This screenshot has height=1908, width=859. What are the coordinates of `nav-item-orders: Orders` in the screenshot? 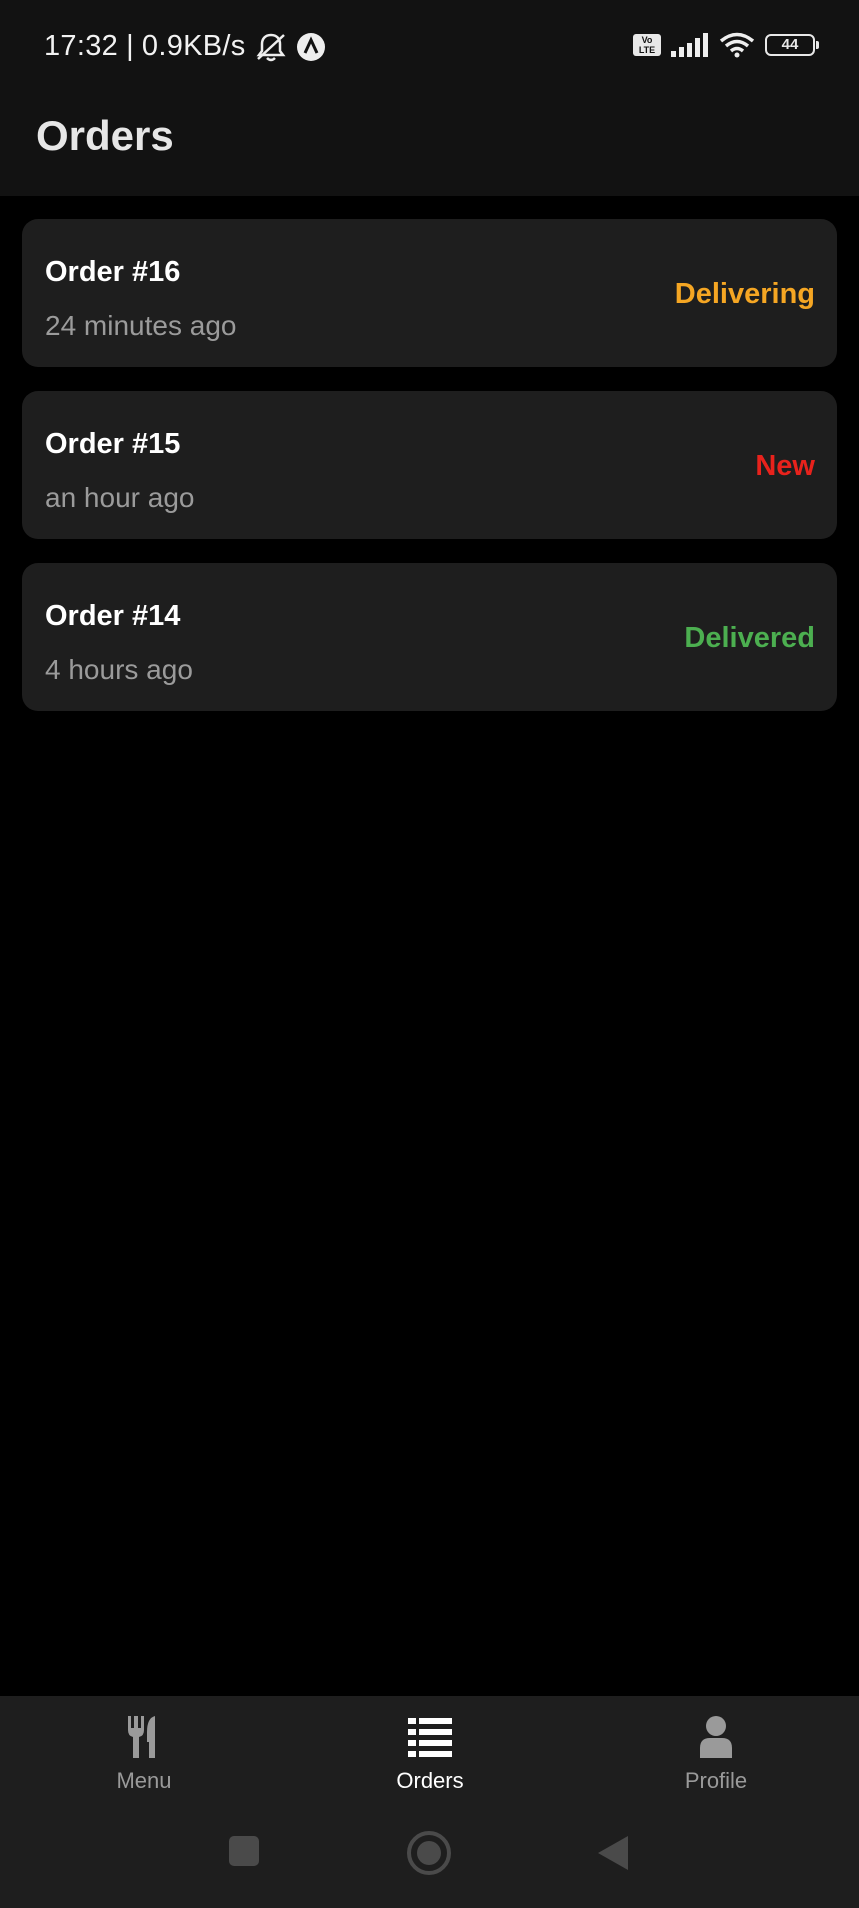 It's located at (430, 1754).